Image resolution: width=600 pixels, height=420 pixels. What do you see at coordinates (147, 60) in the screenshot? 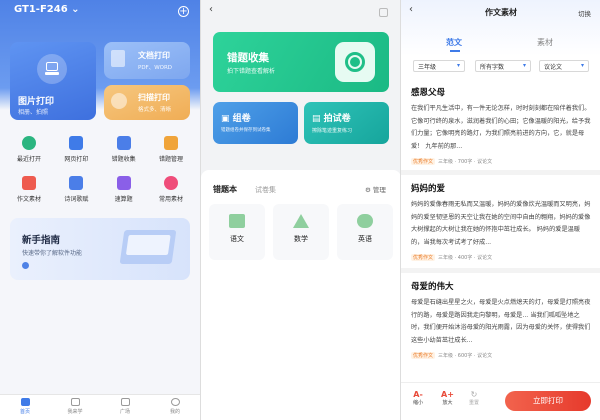
I see `doc-print-card: 文档打印 PDF、WORD` at bounding box center [147, 60].